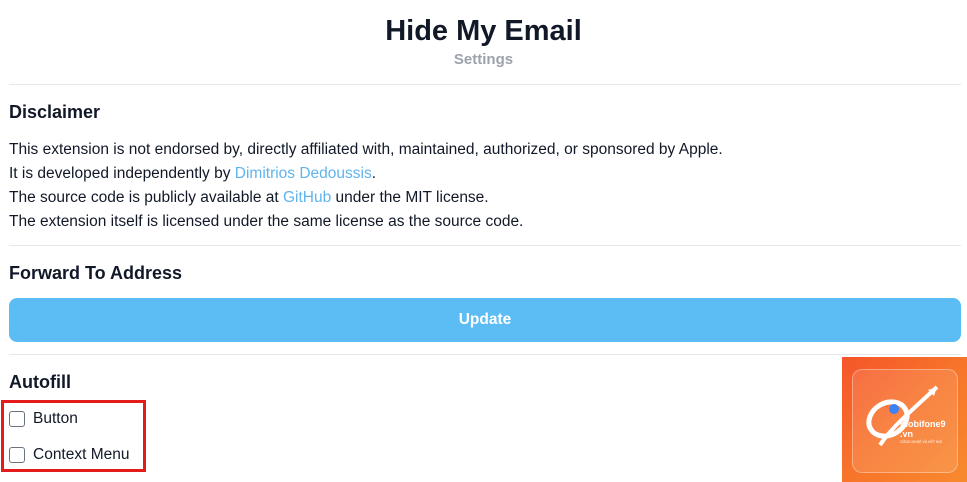  I want to click on disclaimer-text-fragment: It is developed independently by, so click(122, 173).